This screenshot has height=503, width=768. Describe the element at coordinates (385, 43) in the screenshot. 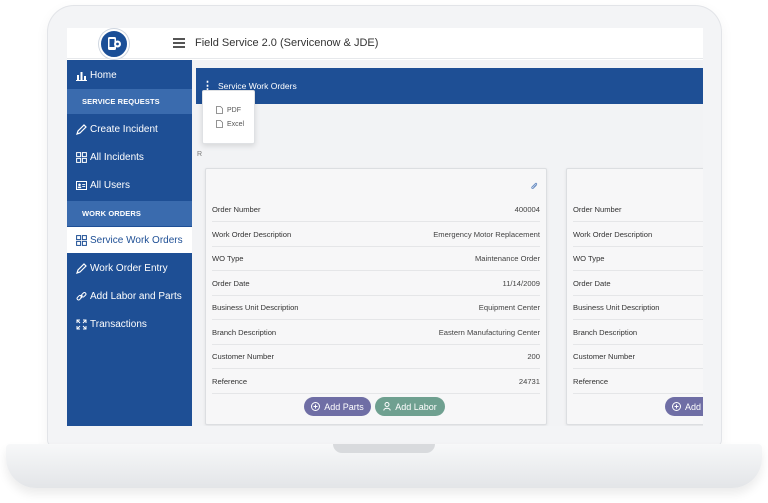

I see `top-bar: Field Service 2.0 (Servicenow & JDE)` at that location.